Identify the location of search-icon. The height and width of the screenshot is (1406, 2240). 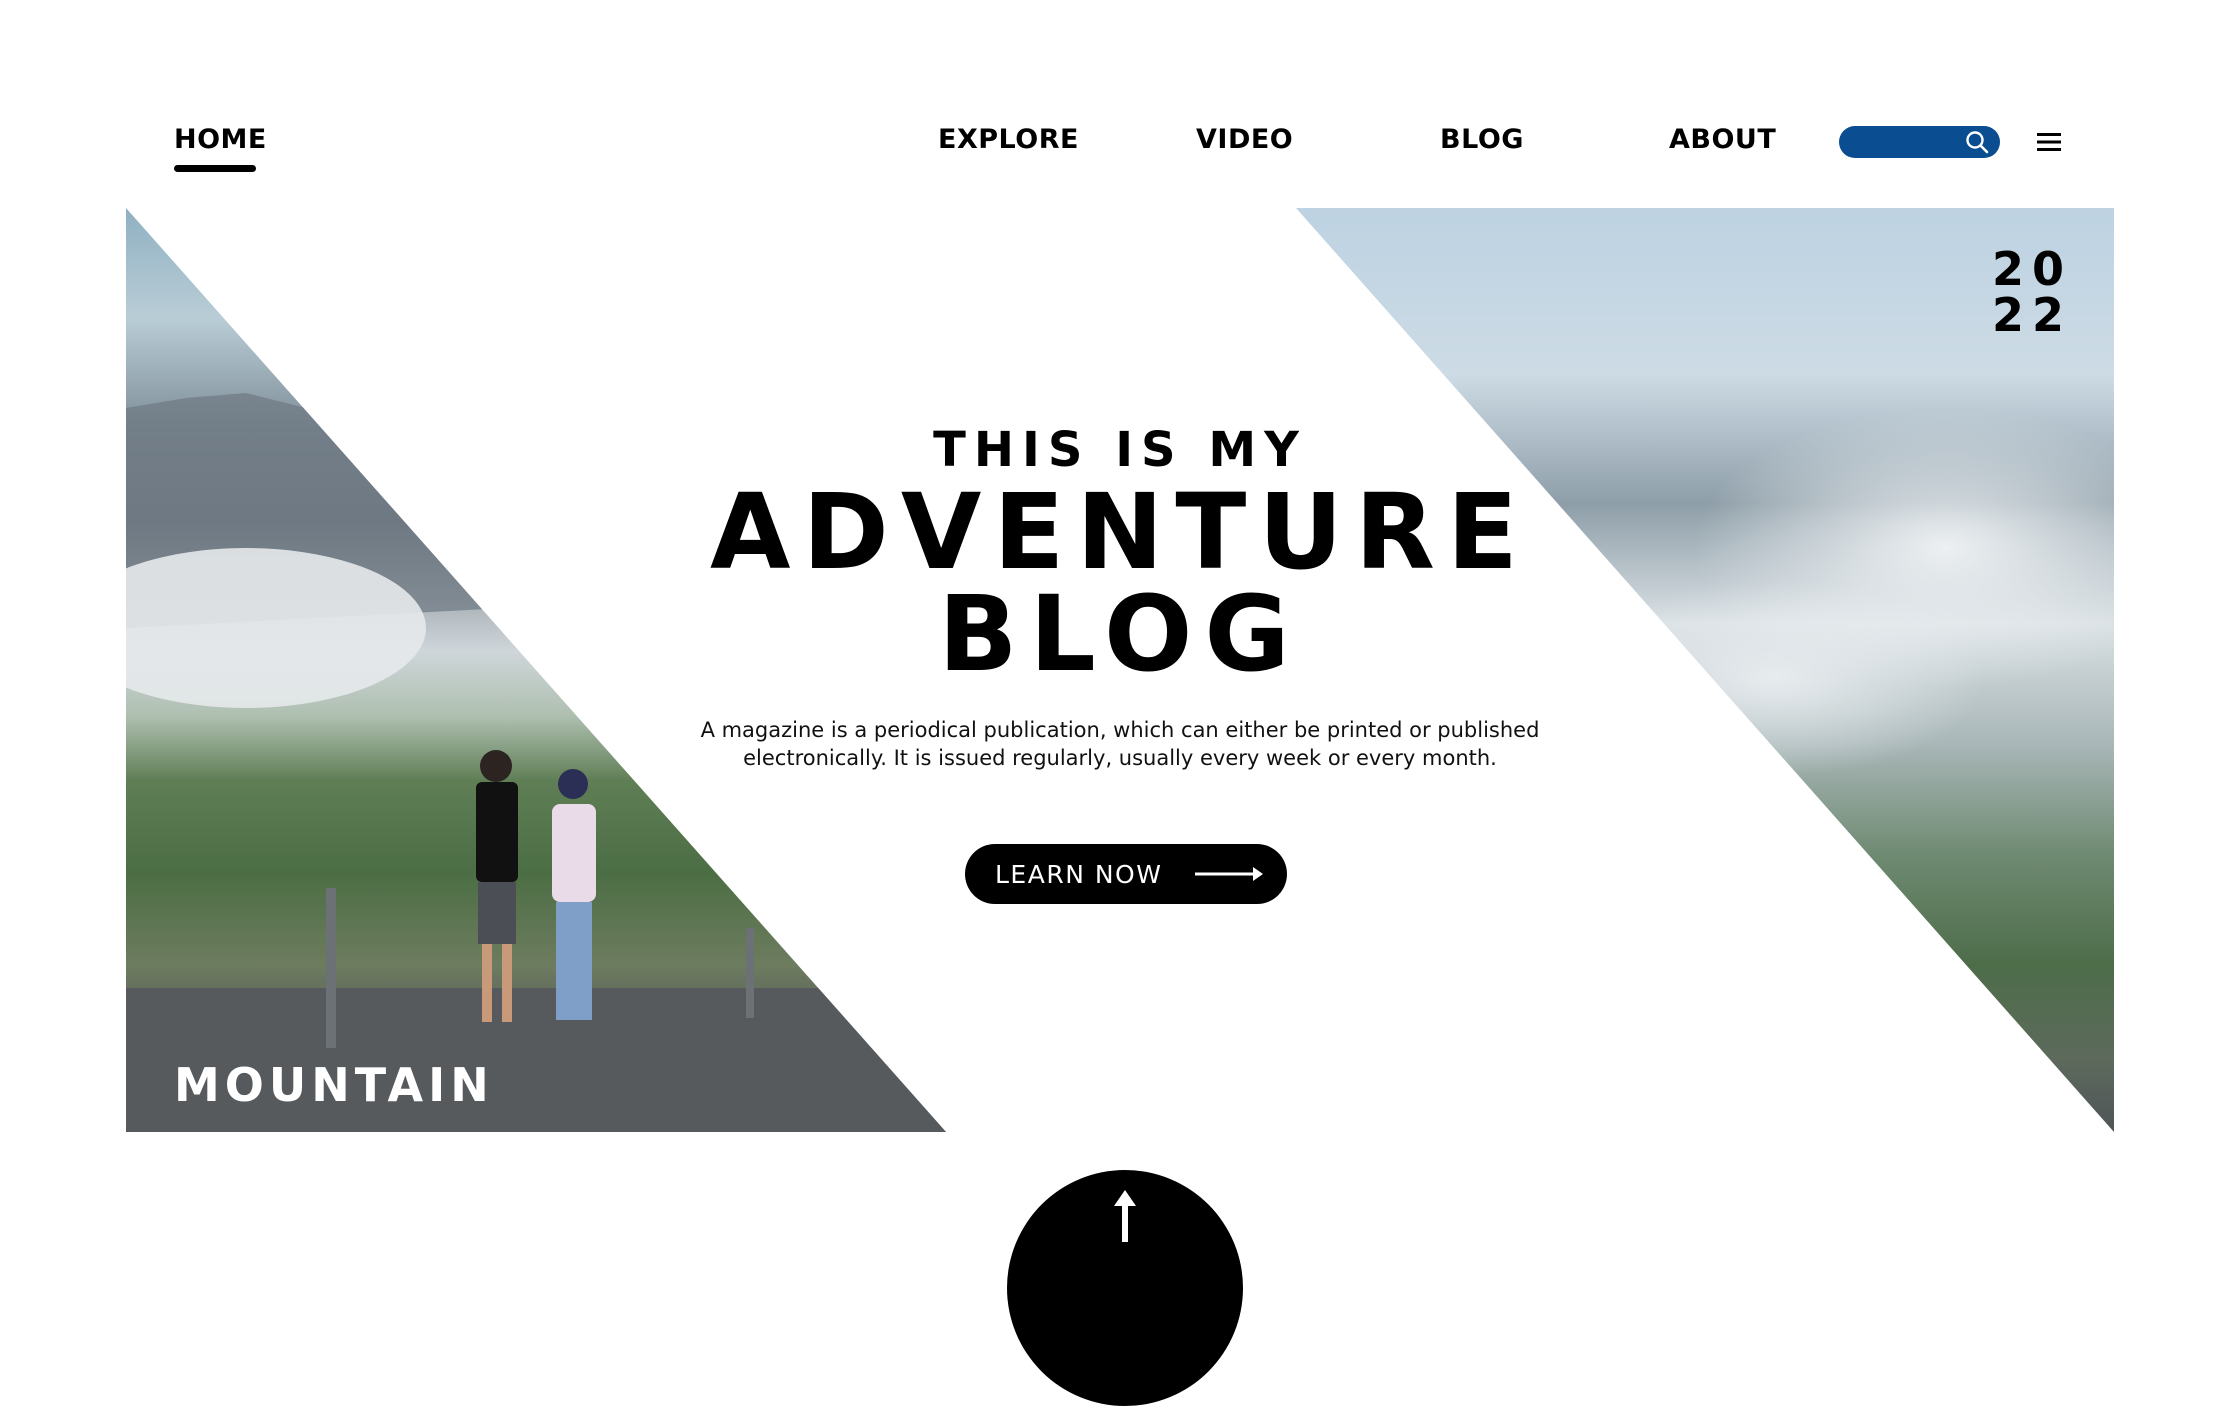
(1977, 142).